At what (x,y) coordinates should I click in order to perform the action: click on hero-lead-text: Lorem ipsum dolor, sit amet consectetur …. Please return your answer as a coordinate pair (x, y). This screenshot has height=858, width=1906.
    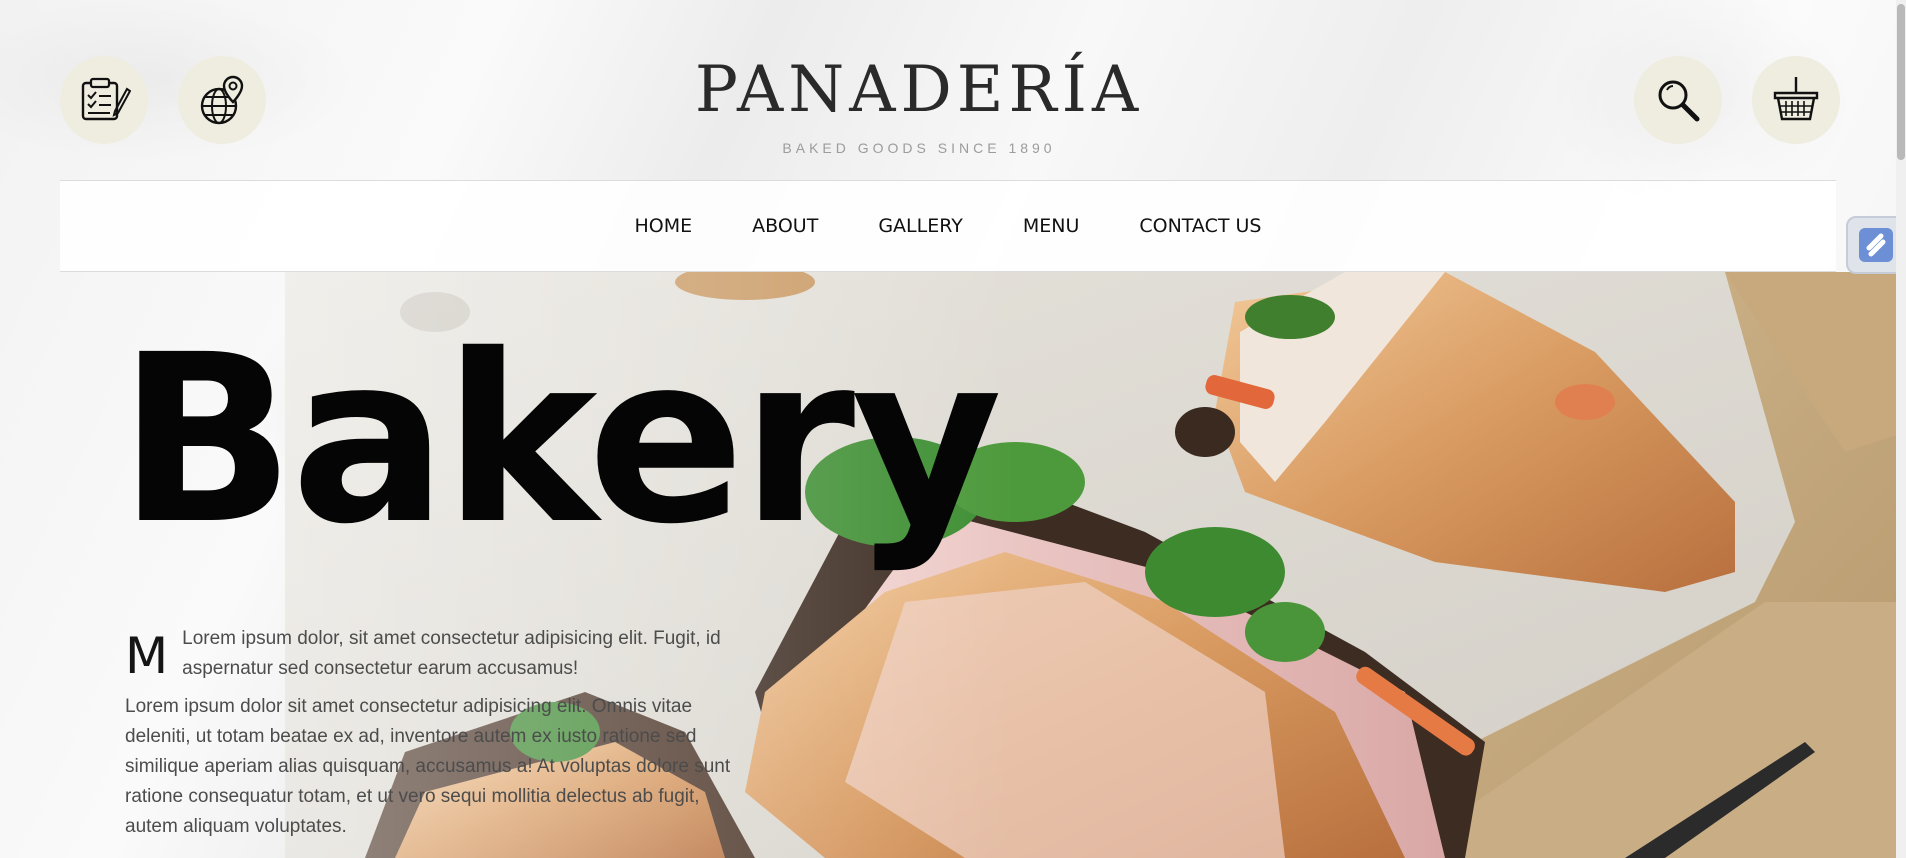
    Looking at the image, I should click on (451, 653).